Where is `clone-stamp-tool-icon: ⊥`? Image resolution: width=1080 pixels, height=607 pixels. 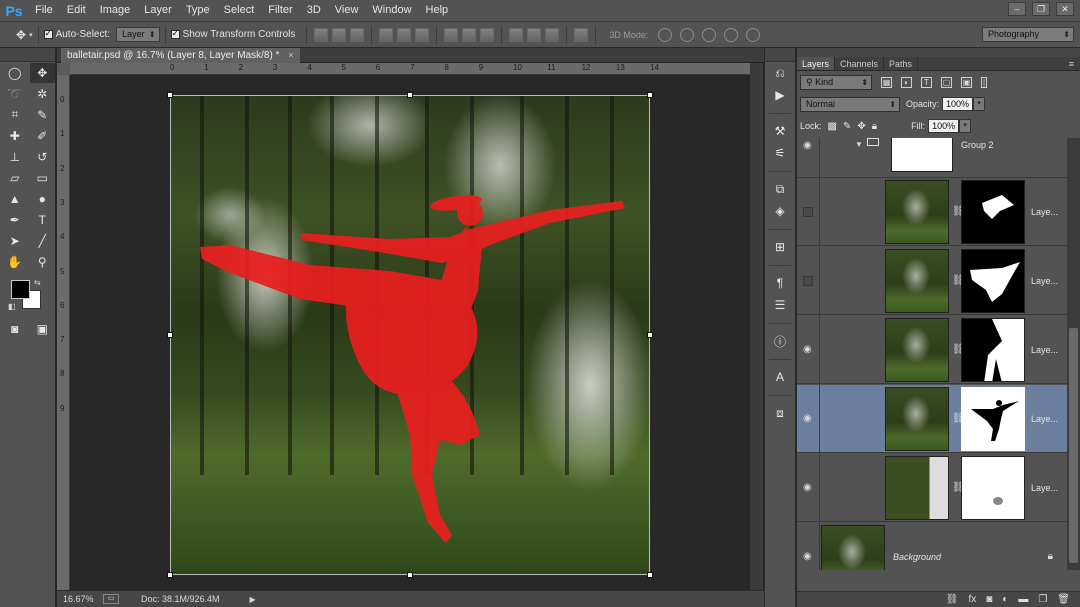 clone-stamp-tool-icon: ⊥ is located at coordinates (15, 157).